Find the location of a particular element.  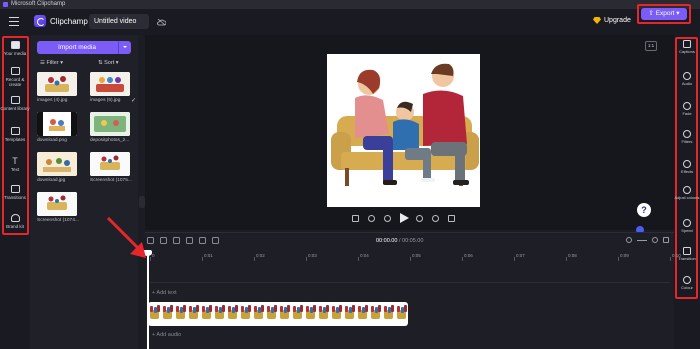

aspect-ratio-button: 1:1 is located at coordinates (651, 46).